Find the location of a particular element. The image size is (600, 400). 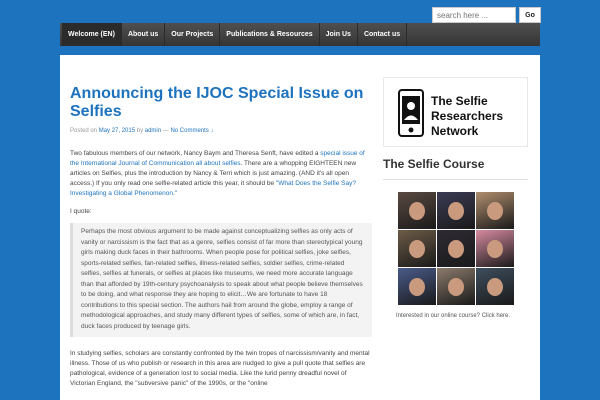

search-go-button: Go is located at coordinates (530, 15).